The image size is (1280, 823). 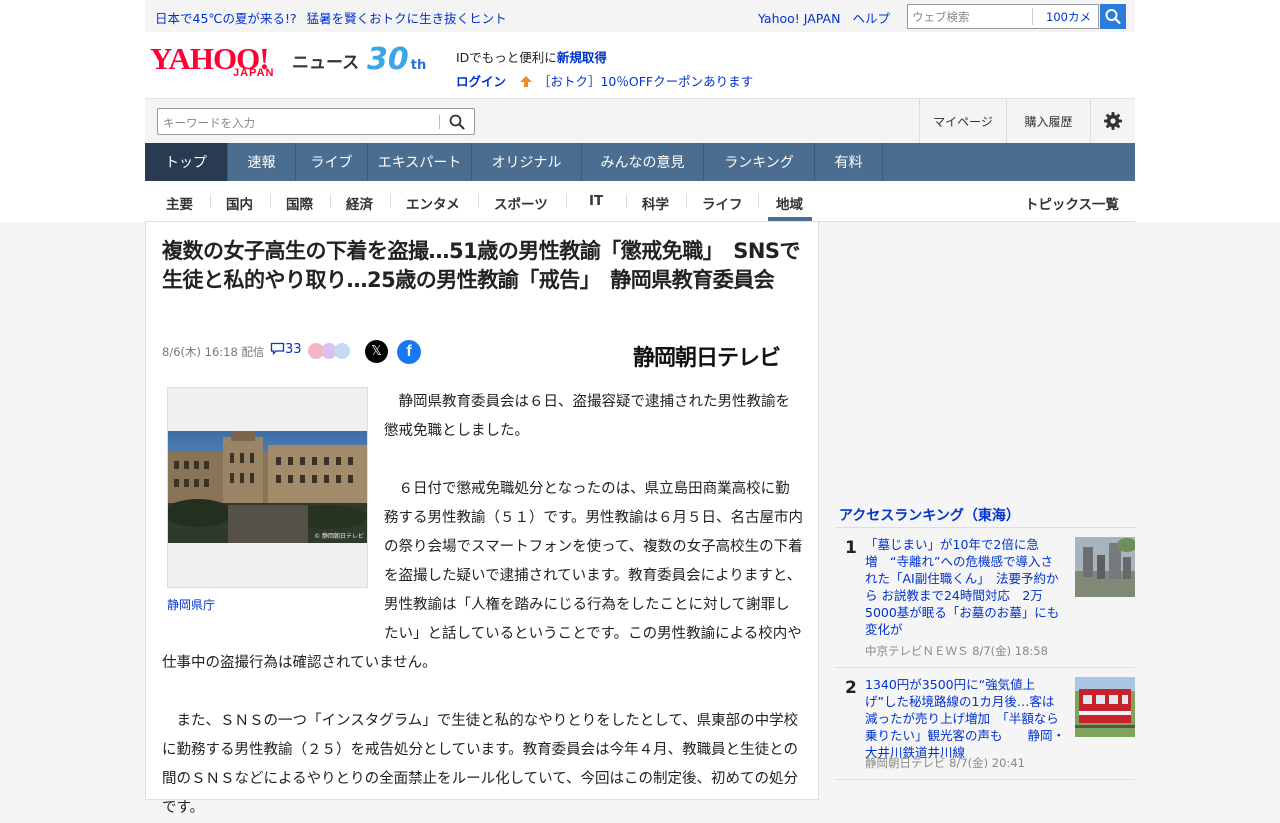 I want to click on gear-icon, so click(x=1113, y=121).